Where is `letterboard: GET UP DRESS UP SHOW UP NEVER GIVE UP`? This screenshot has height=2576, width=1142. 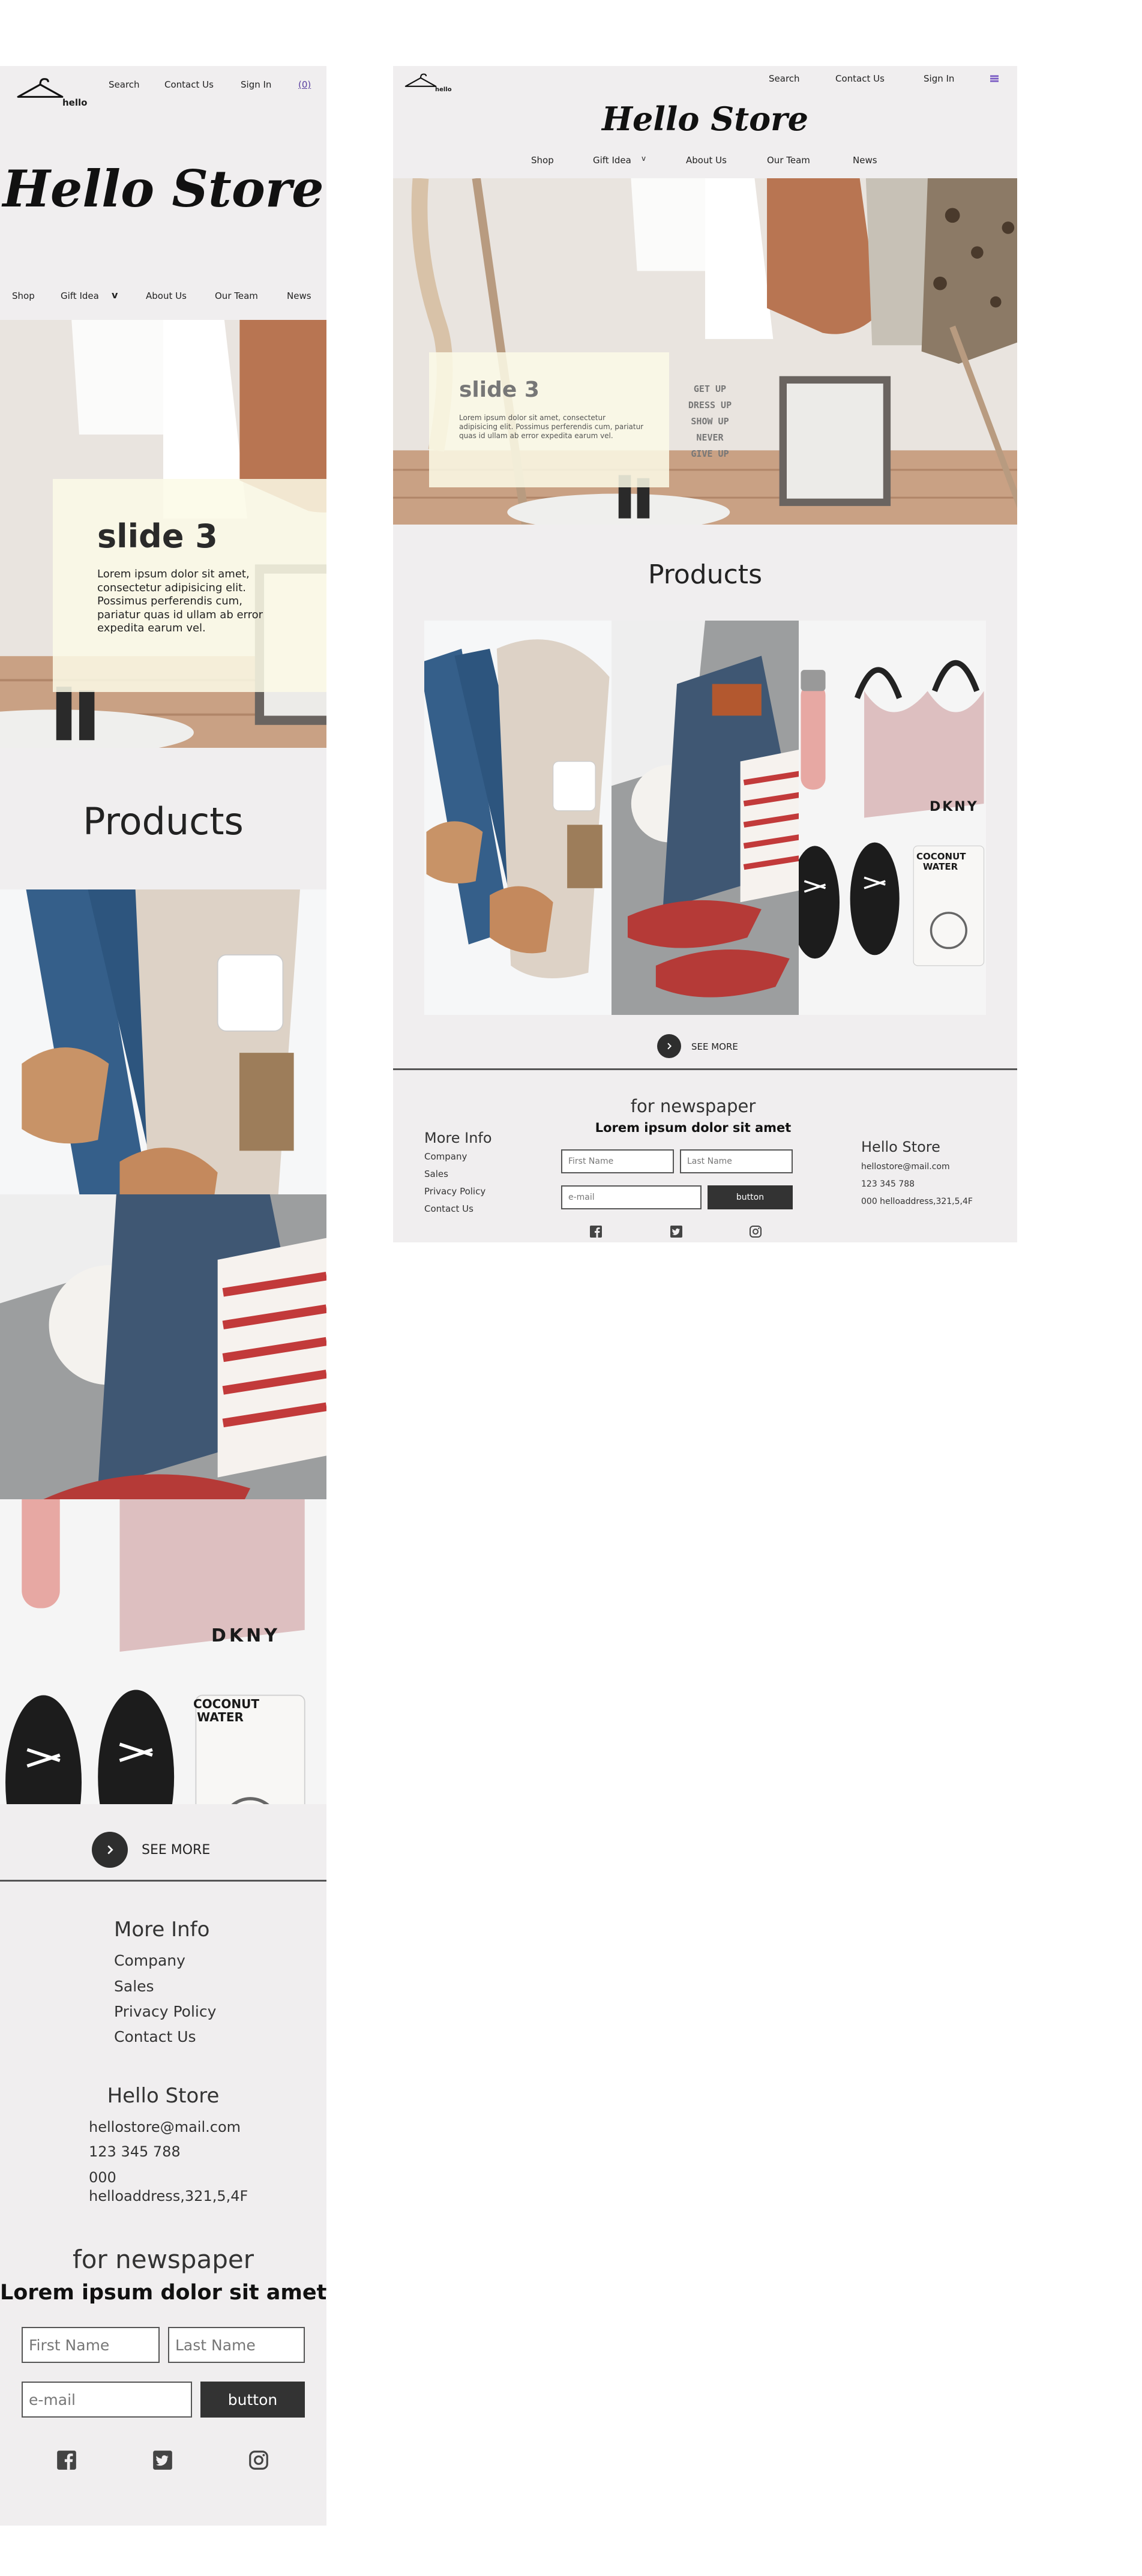 letterboard: GET UP DRESS UP SHOW UP NEVER GIVE UP is located at coordinates (710, 422).